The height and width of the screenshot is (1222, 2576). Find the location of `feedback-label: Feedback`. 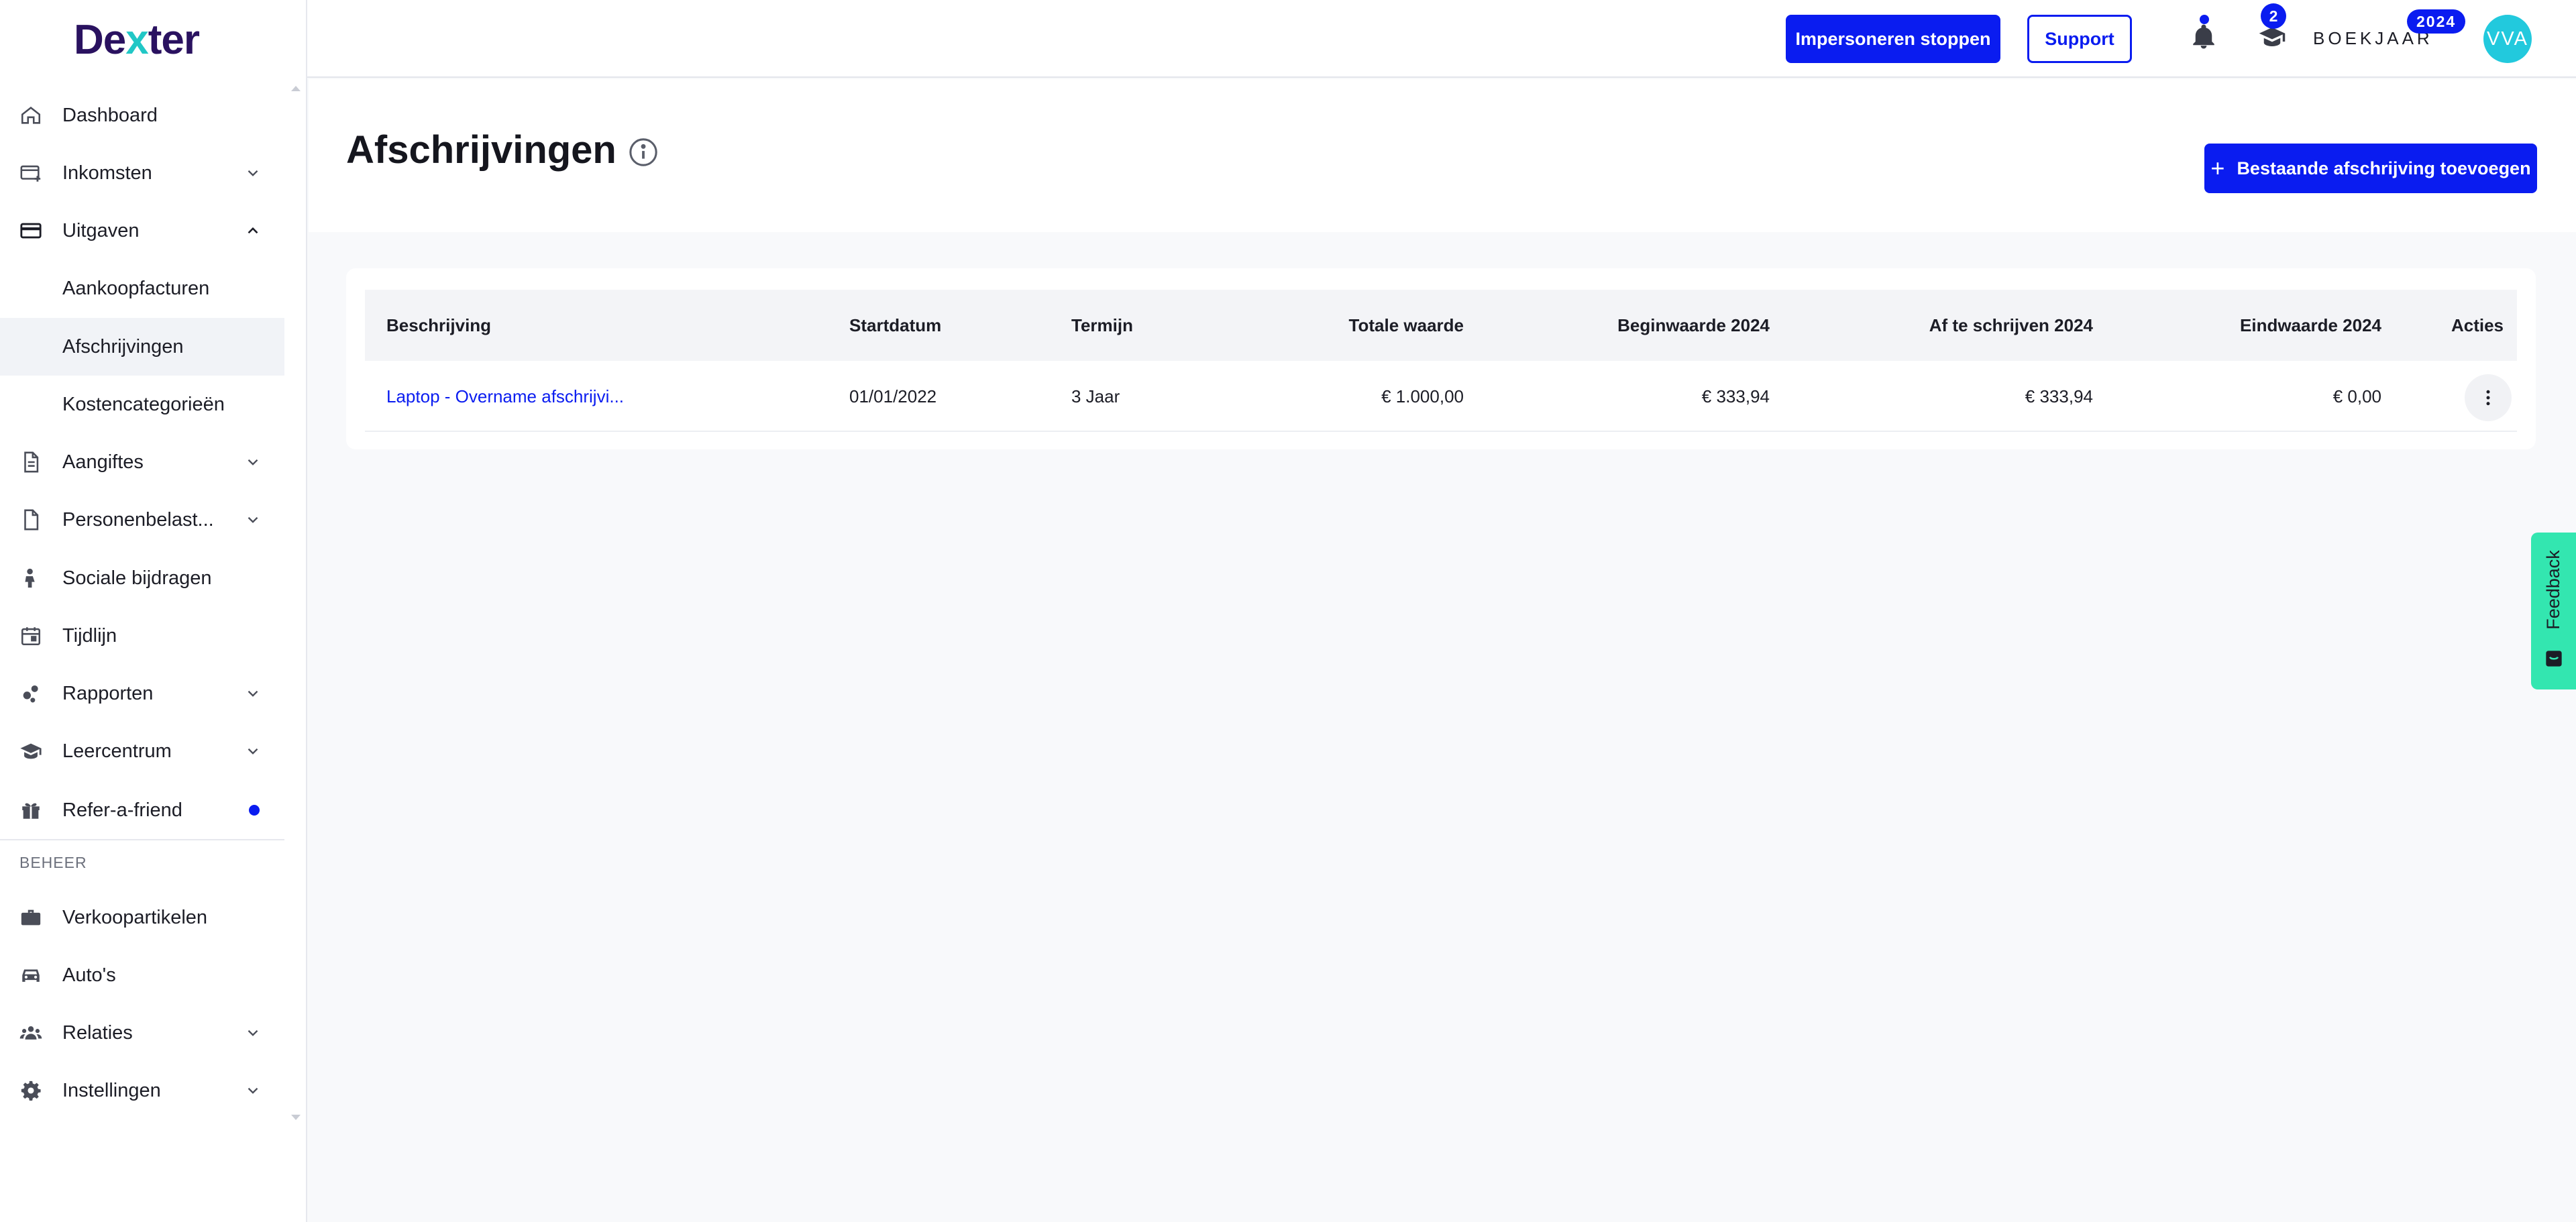

feedback-label: Feedback is located at coordinates (2553, 589).